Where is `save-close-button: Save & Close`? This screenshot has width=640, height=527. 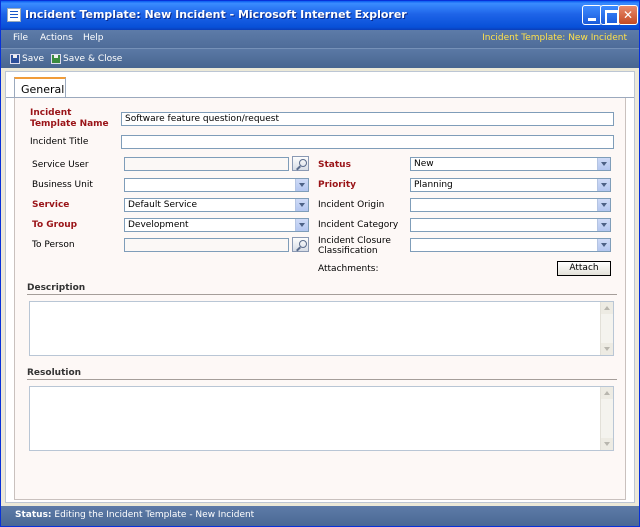 save-close-button: Save & Close is located at coordinates (86, 59).